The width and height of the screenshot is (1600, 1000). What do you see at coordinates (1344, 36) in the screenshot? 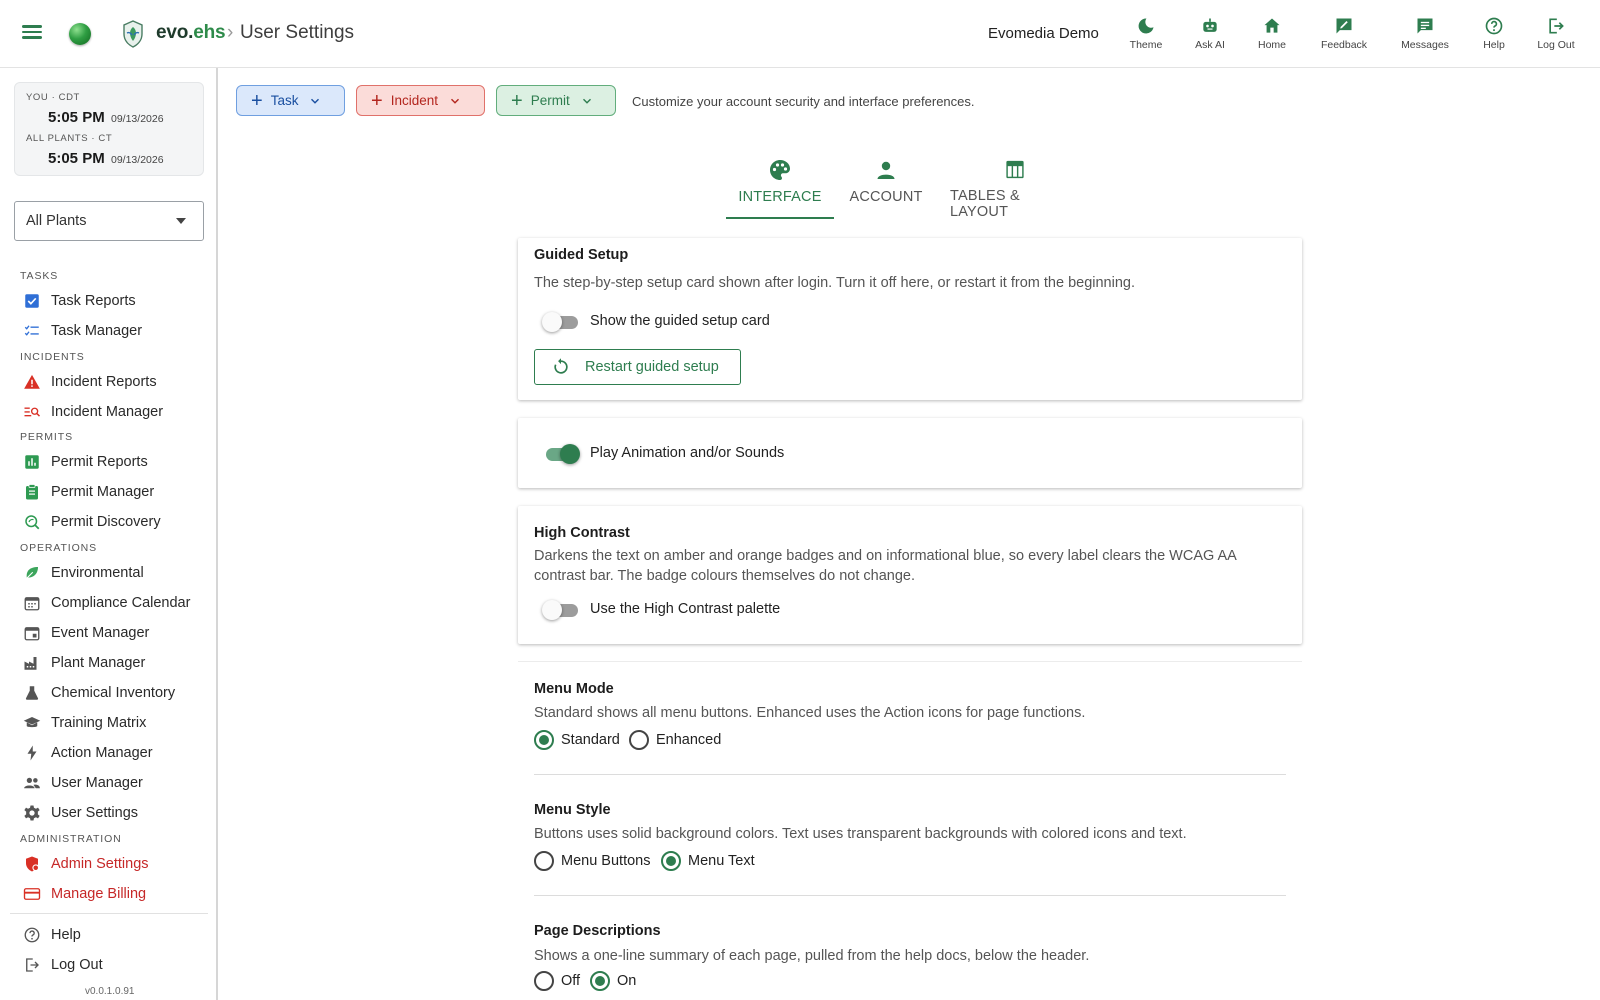
I see `feedback-button: Feedback` at bounding box center [1344, 36].